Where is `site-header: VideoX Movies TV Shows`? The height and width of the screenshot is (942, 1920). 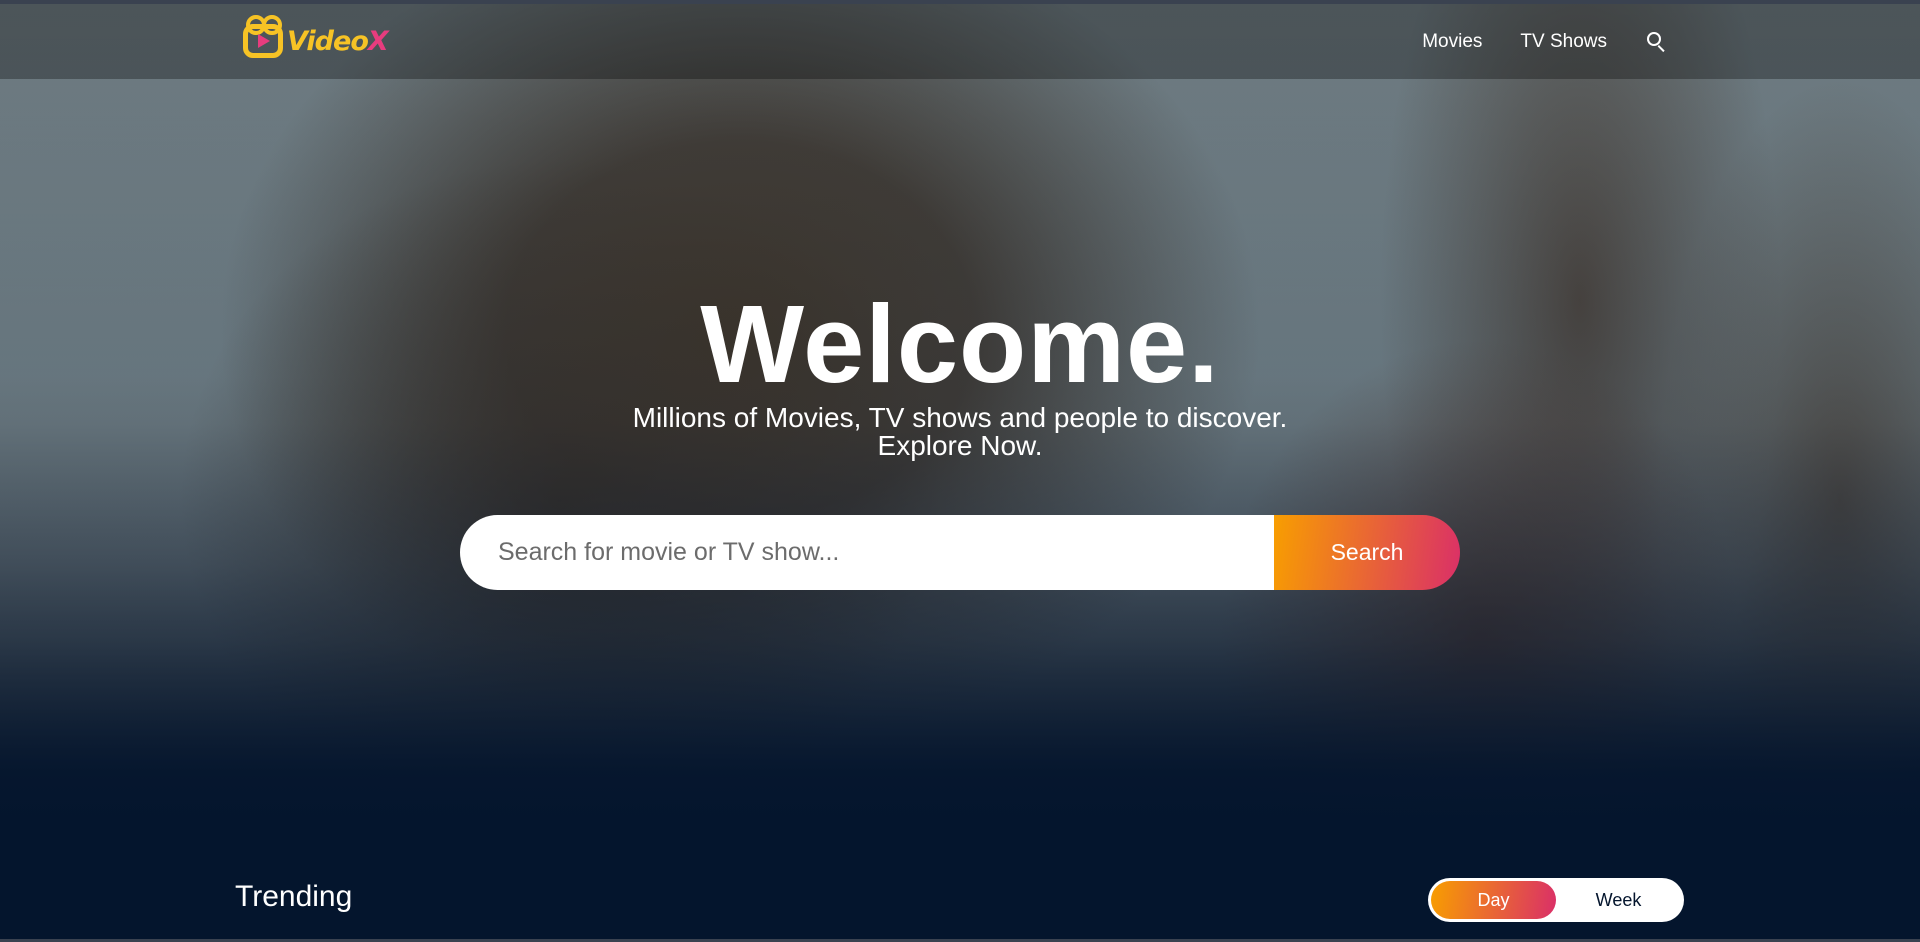
site-header: VideoX Movies TV Shows is located at coordinates (960, 41).